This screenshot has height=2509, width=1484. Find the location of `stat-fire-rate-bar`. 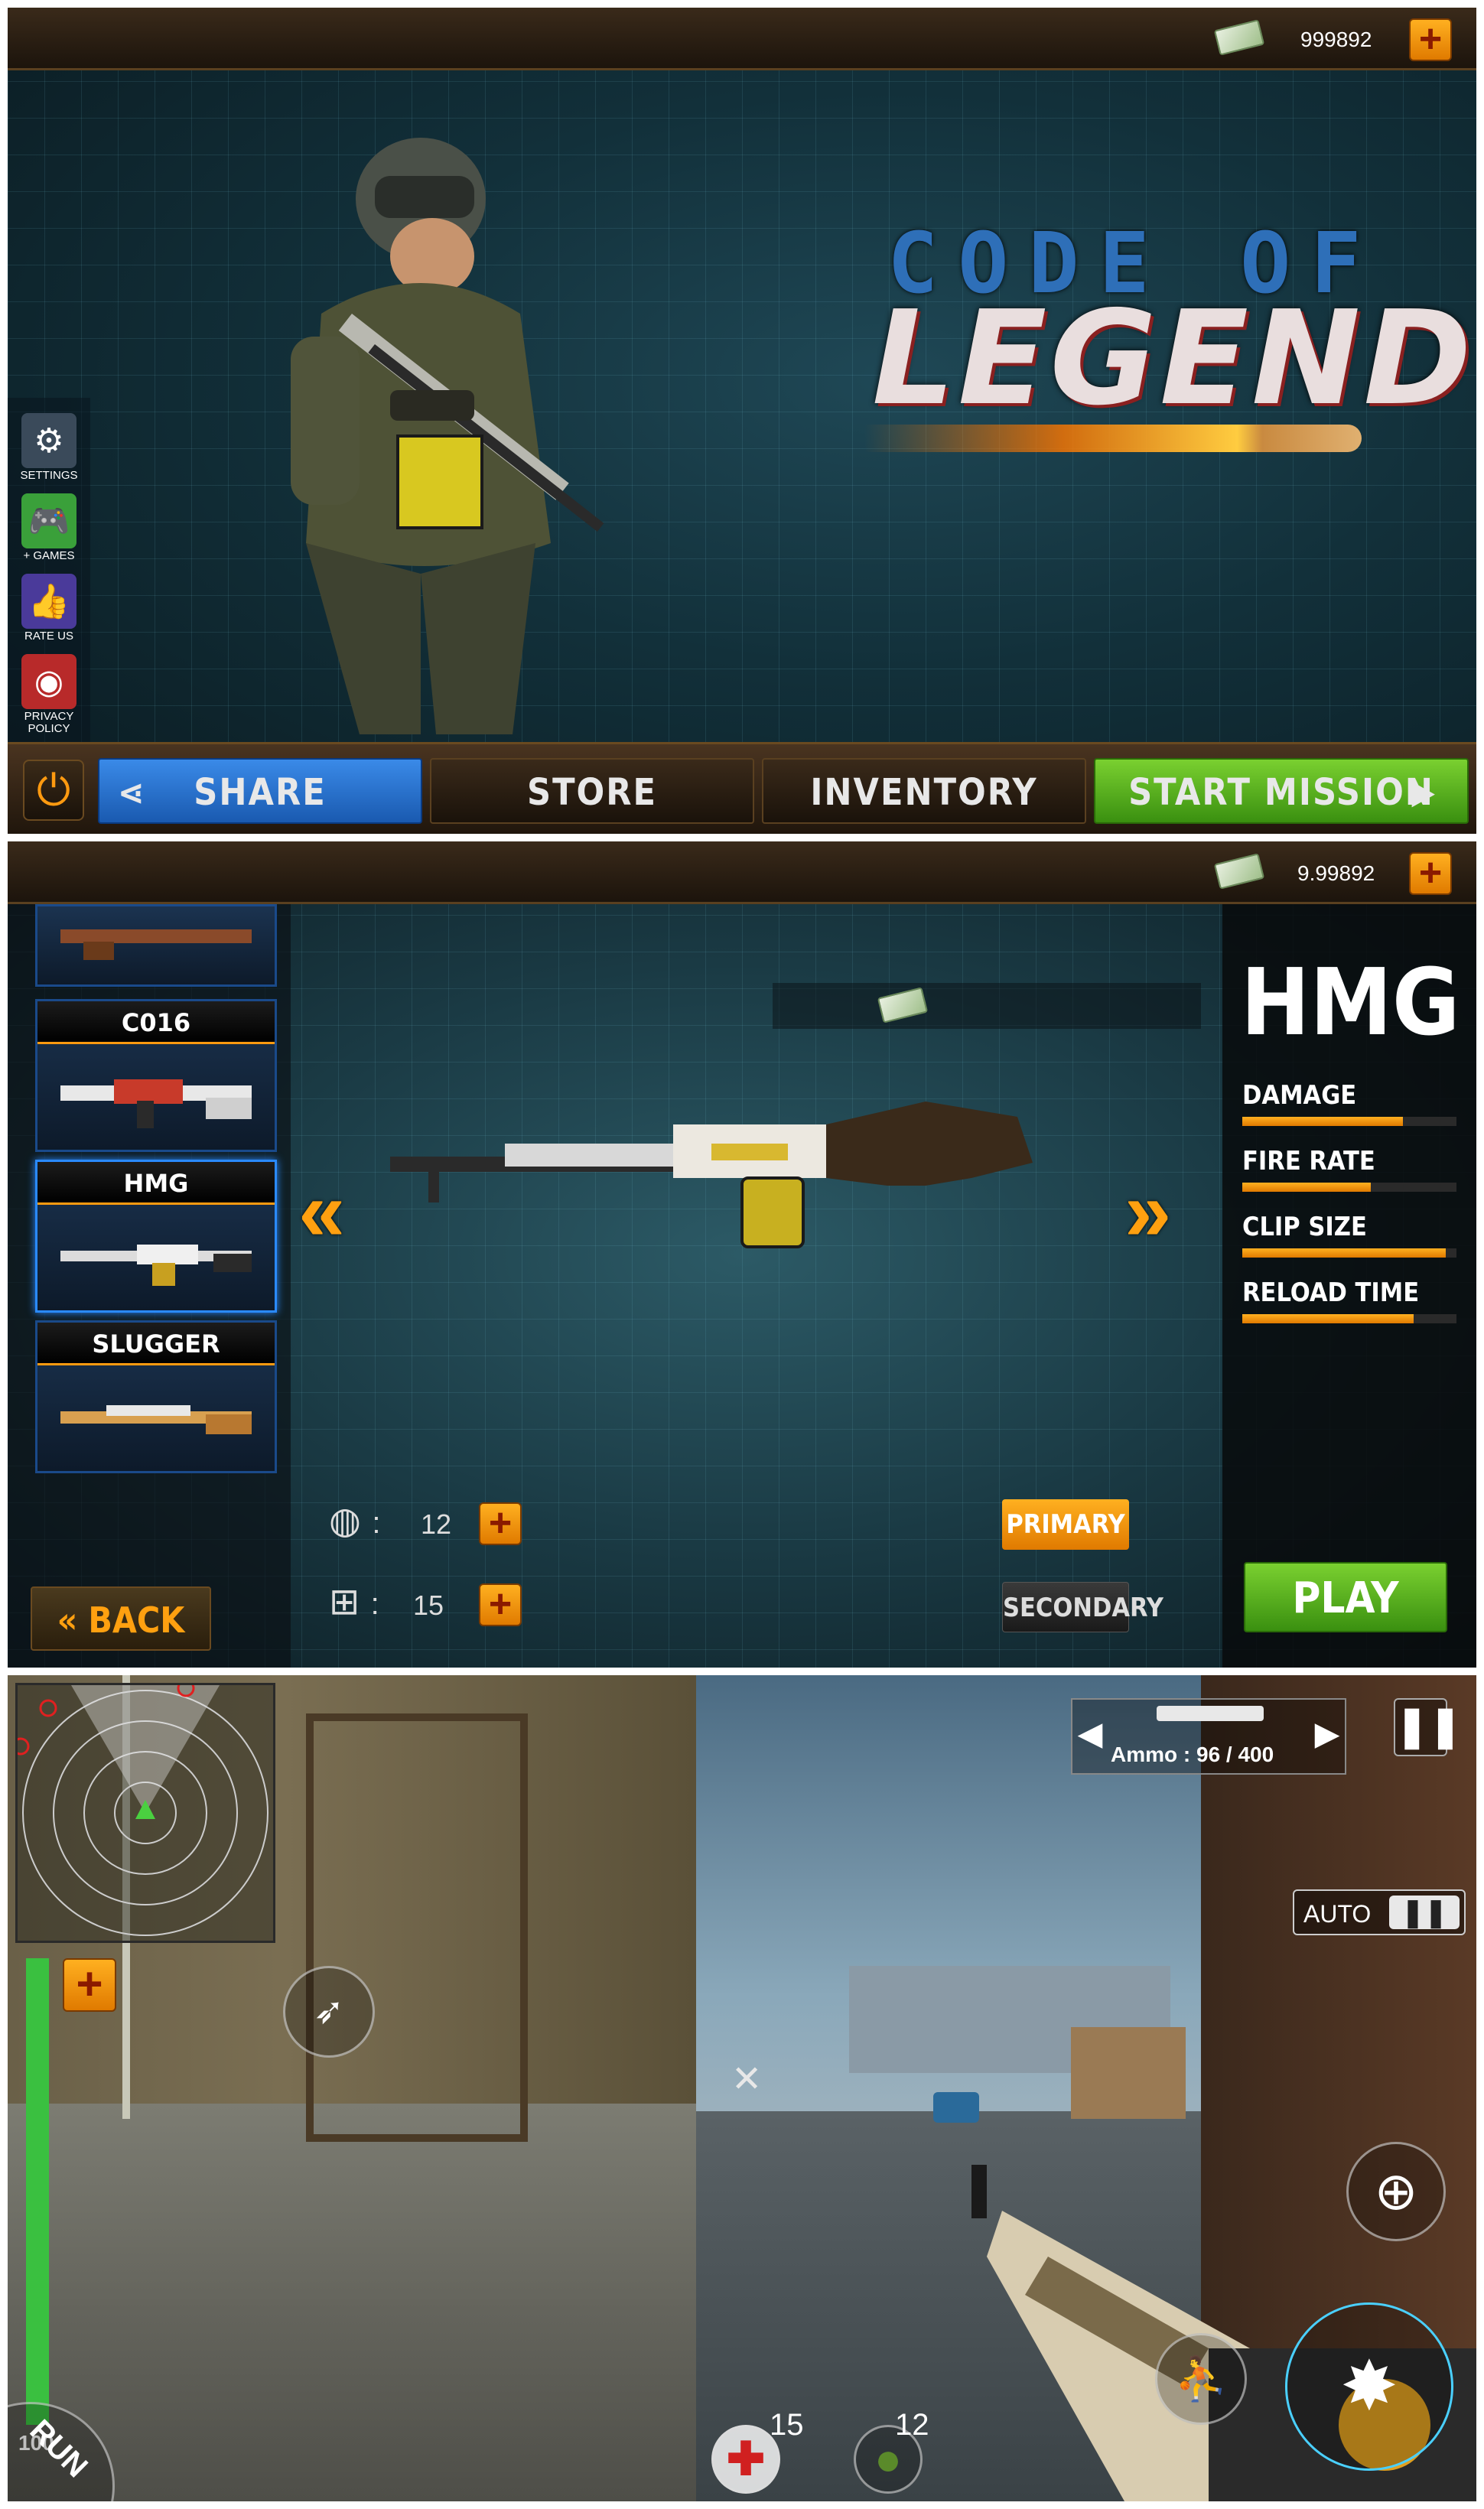

stat-fire-rate-bar is located at coordinates (1349, 1187).